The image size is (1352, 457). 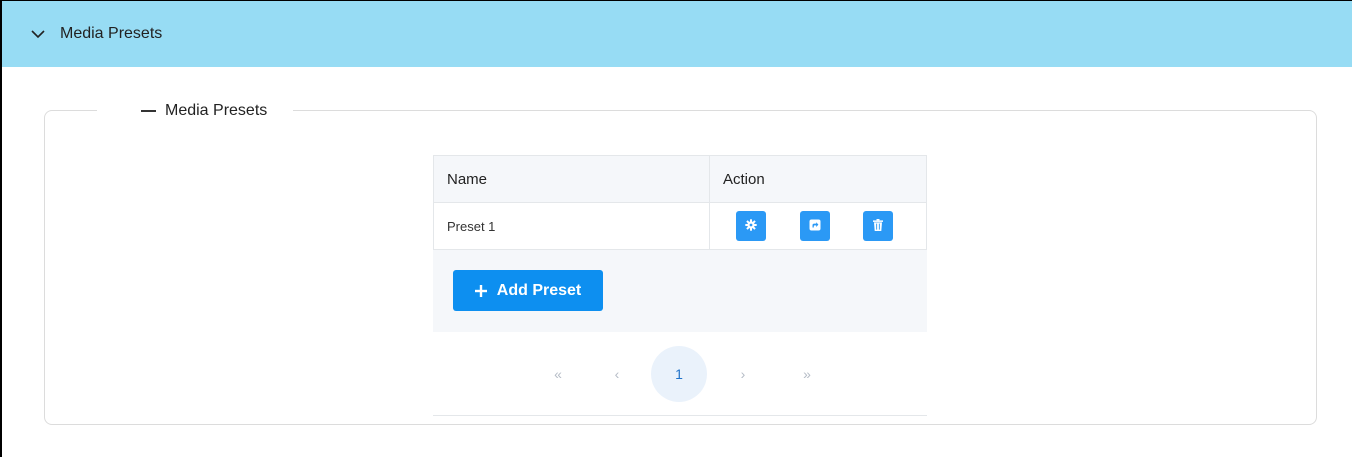 I want to click on previous-page-button: ‹, so click(x=617, y=374).